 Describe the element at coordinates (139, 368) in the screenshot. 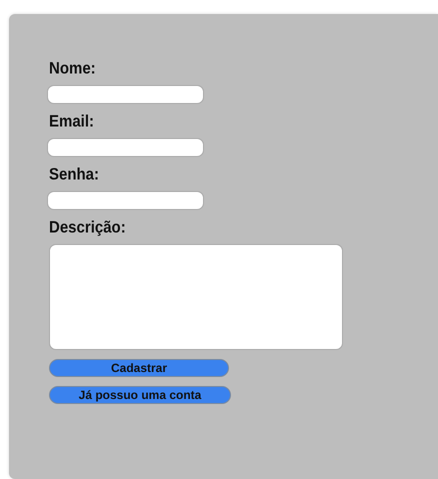

I see `submit-button: Cadastrar` at that location.